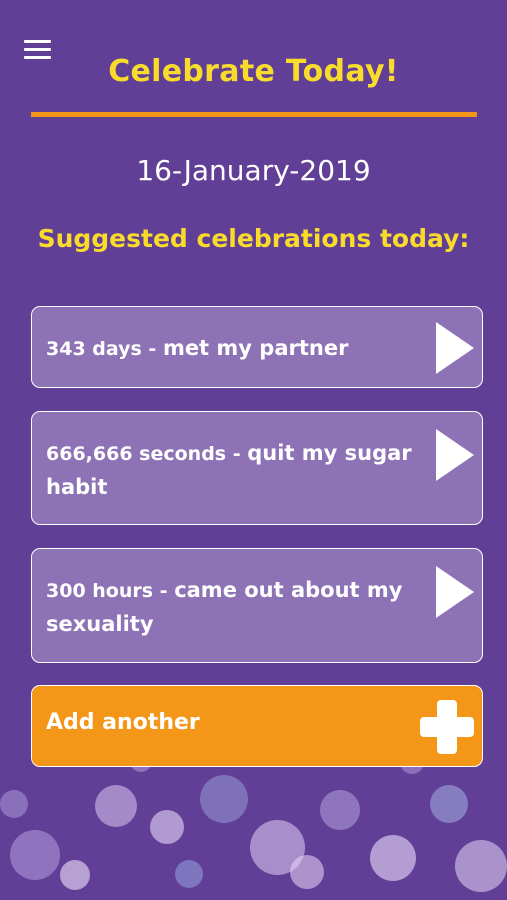 The height and width of the screenshot is (900, 507). What do you see at coordinates (110, 591) in the screenshot?
I see `suggestion-duration: 300 hours -` at bounding box center [110, 591].